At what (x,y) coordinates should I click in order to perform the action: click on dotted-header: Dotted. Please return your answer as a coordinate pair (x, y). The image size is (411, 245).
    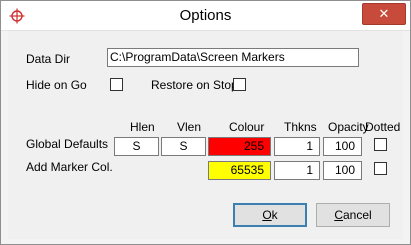
    Looking at the image, I should click on (383, 127).